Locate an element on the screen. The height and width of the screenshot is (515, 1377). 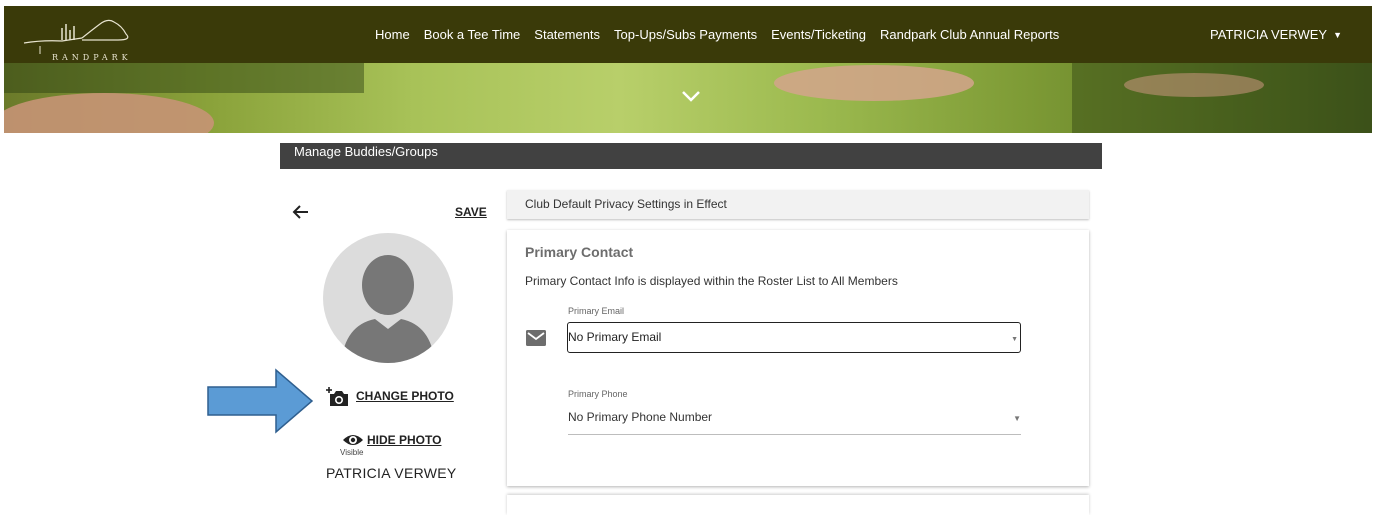
logo-text: RANDPARK is located at coordinates (92, 57).